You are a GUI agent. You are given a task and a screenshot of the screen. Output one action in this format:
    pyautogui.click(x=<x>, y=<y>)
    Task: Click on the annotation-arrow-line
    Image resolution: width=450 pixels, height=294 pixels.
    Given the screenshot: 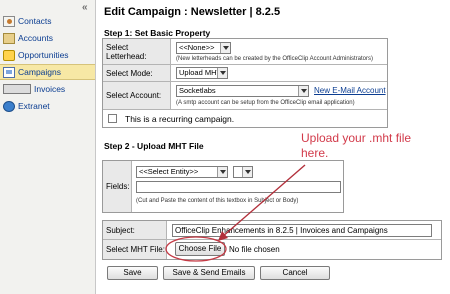 What is the action you would take?
    pyautogui.click(x=263, y=201)
    